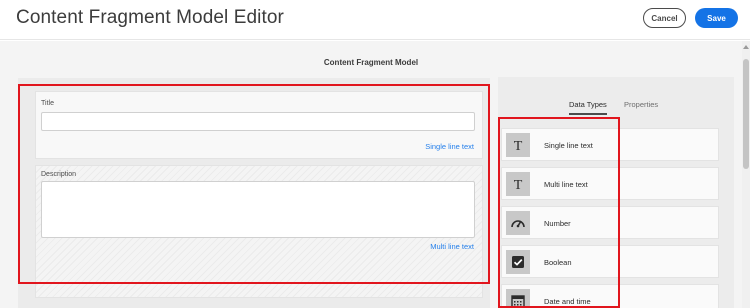  I want to click on page-scrollbar, so click(746, 174).